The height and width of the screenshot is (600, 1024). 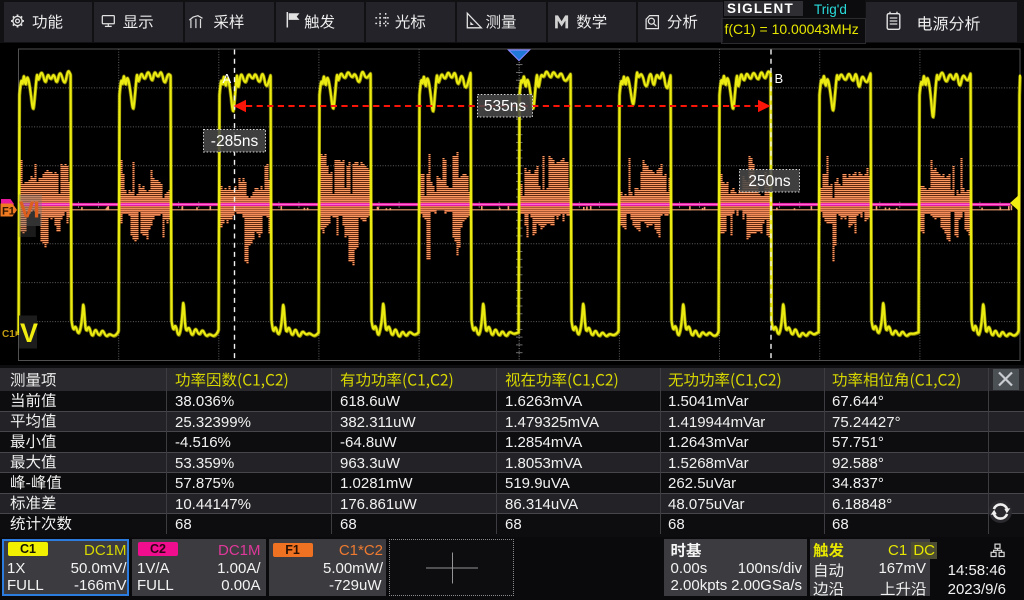 I want to click on svg-text: 250ns, so click(x=769, y=181).